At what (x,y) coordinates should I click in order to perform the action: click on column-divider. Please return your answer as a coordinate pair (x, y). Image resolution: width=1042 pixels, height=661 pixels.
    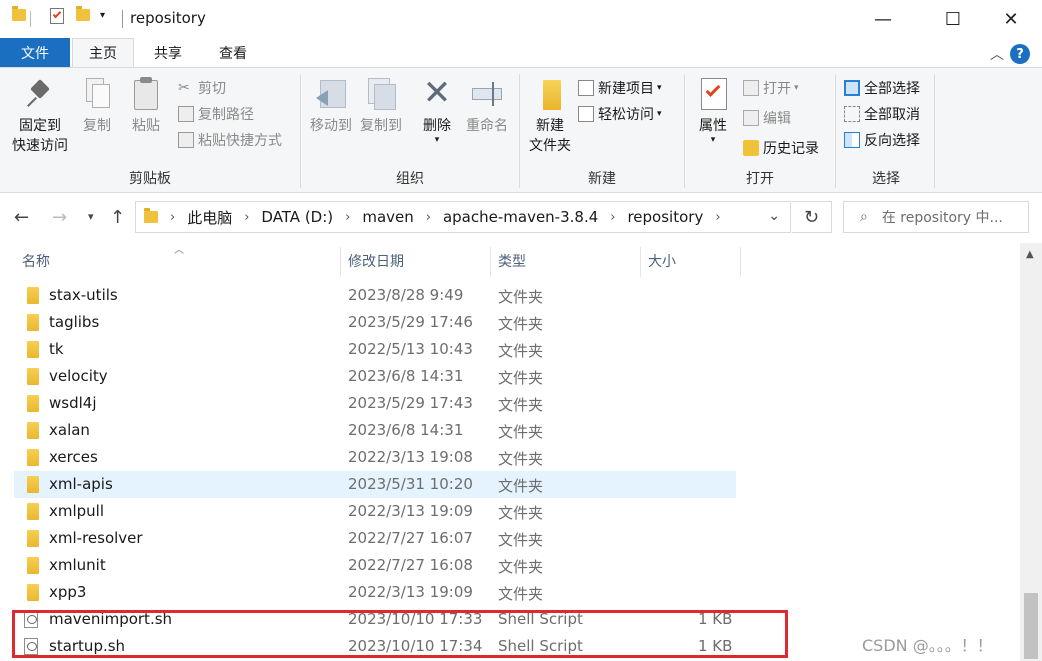
    Looking at the image, I should click on (740, 262).